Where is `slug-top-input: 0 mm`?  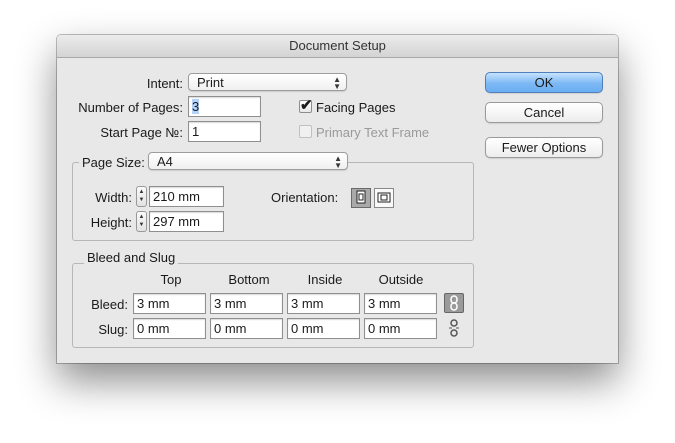
slug-top-input: 0 mm is located at coordinates (169, 328).